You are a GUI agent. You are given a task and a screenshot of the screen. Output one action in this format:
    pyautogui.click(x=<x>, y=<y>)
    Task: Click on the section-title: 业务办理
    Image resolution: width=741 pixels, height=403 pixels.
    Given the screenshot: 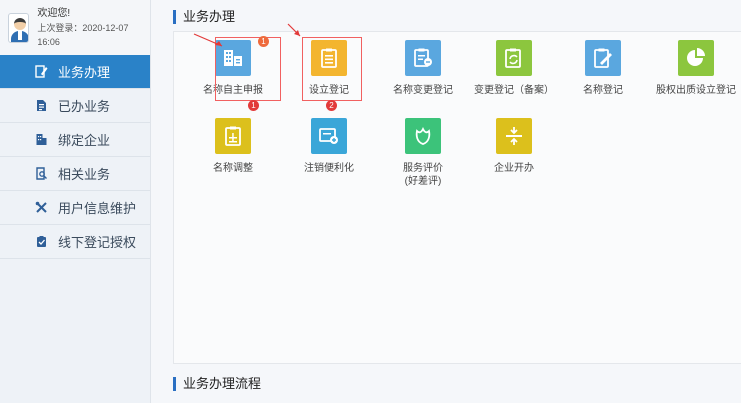 What is the action you would take?
    pyautogui.click(x=204, y=17)
    